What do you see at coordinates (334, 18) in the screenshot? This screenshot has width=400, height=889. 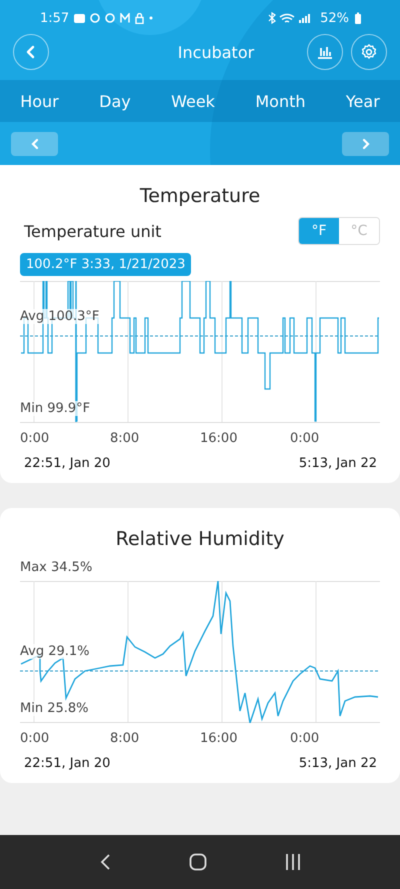 I see `battery-level: 52%` at bounding box center [334, 18].